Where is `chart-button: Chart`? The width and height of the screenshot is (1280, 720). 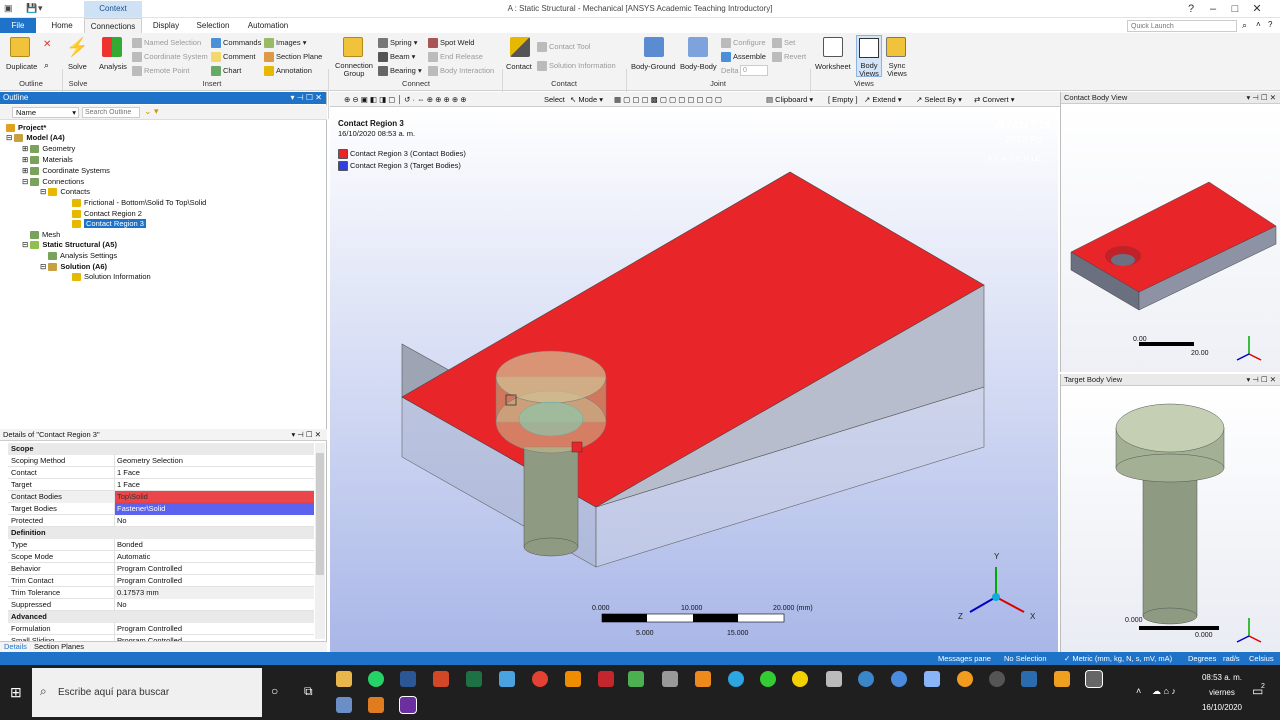 chart-button: Chart is located at coordinates (226, 71).